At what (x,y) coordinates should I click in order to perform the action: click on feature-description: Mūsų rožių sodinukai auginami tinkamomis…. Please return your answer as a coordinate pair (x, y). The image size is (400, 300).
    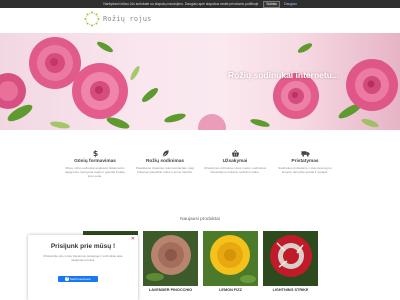
    Looking at the image, I should click on (95, 172).